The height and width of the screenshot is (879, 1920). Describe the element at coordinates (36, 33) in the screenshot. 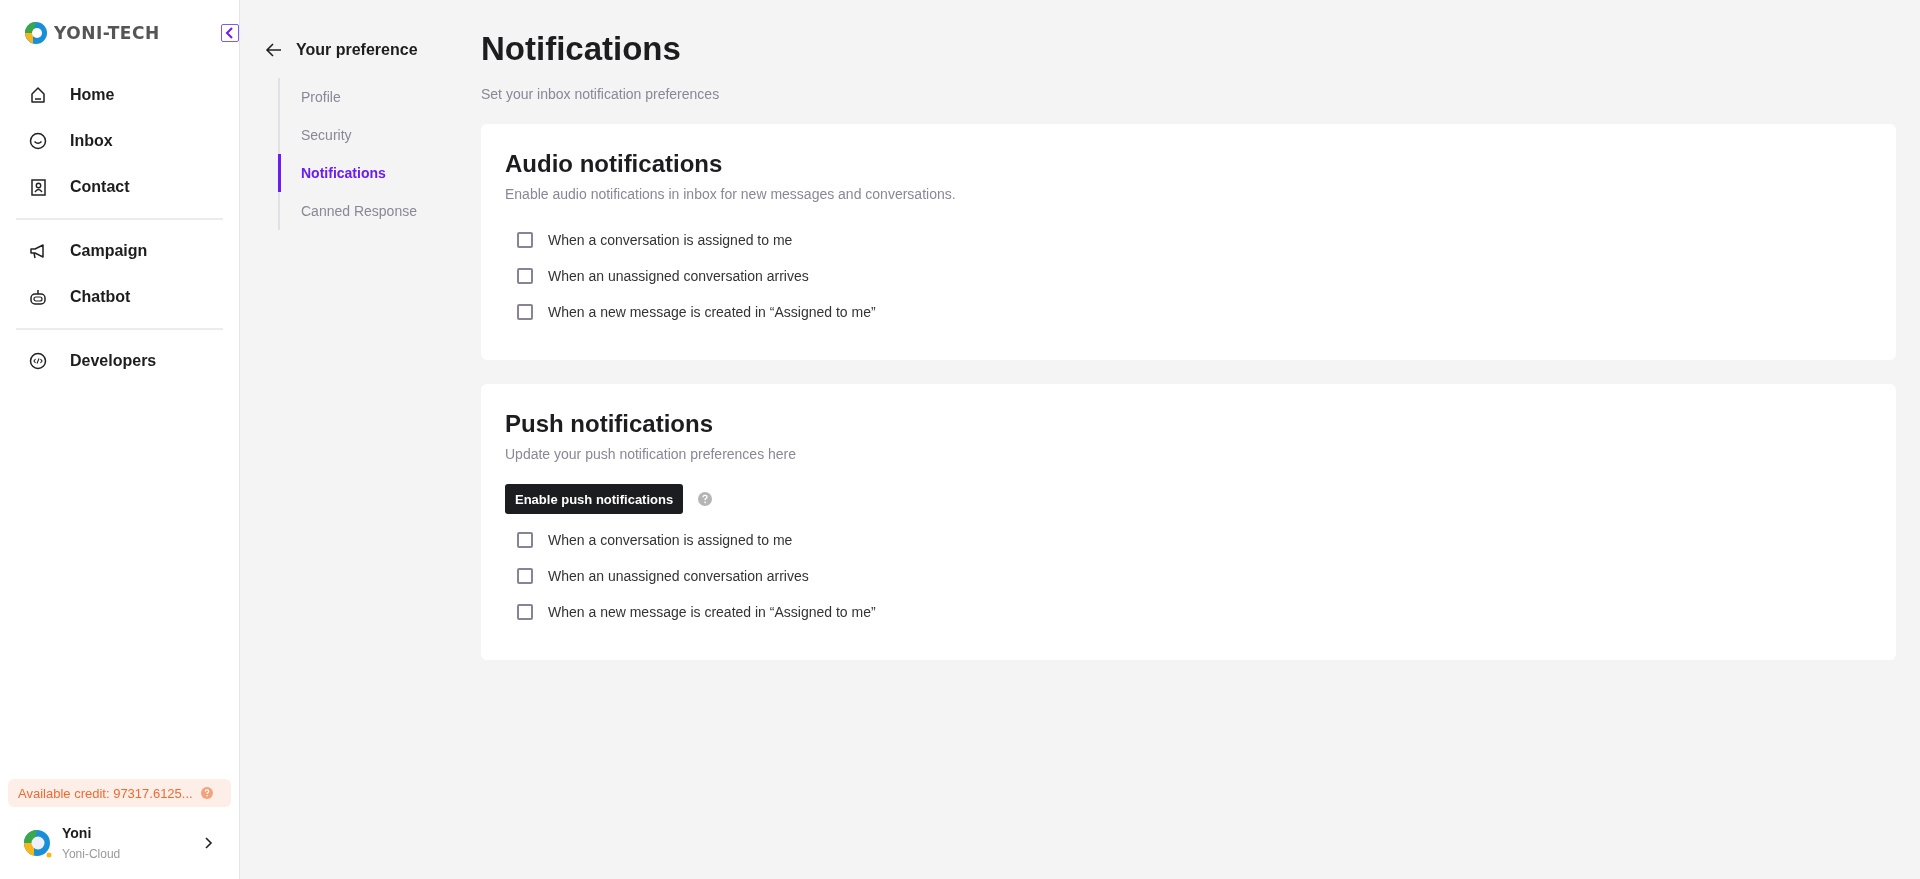

I see `logo-icon` at that location.